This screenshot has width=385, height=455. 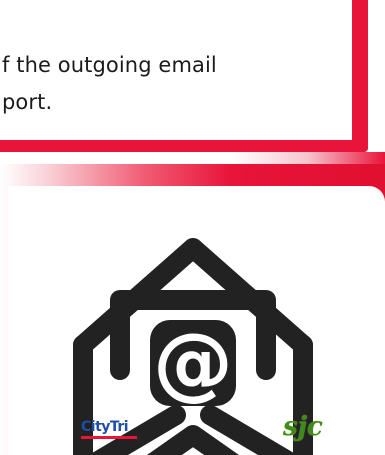 I want to click on citytri-logo: CityTri, so click(x=109, y=429).